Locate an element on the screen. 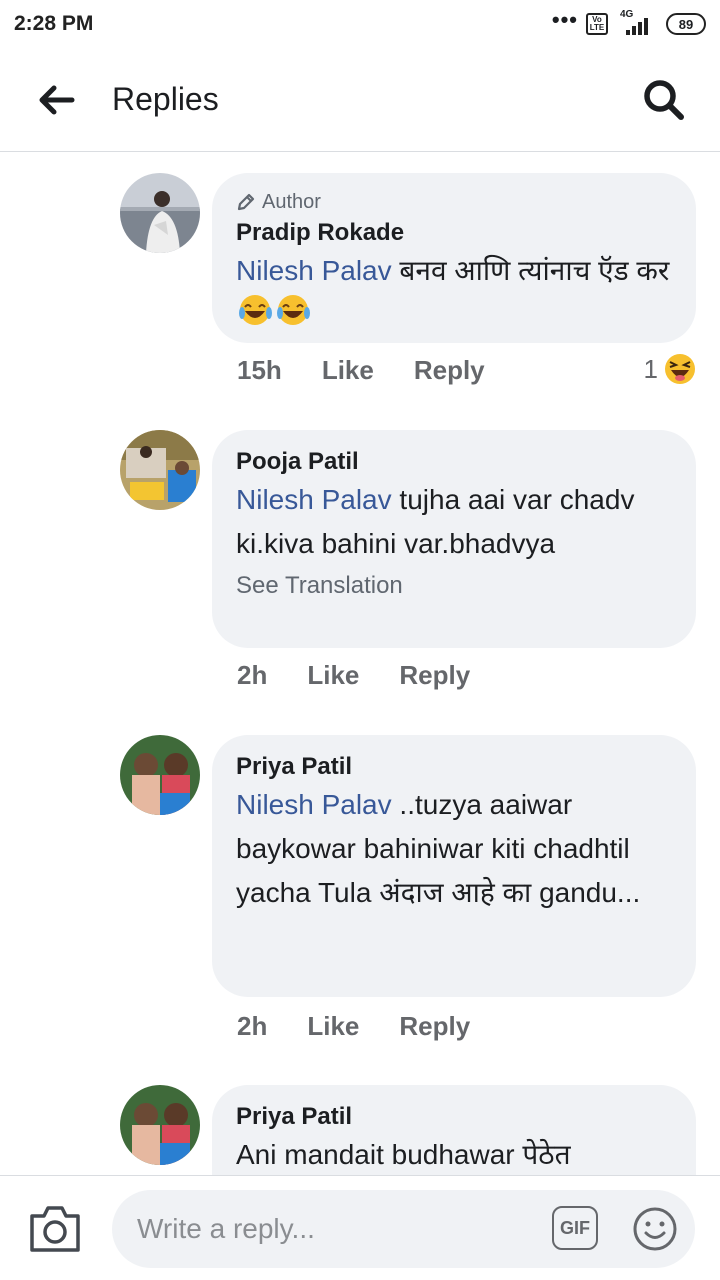 This screenshot has height=1280, width=720. volte-icon: Vo LTE is located at coordinates (597, 24).